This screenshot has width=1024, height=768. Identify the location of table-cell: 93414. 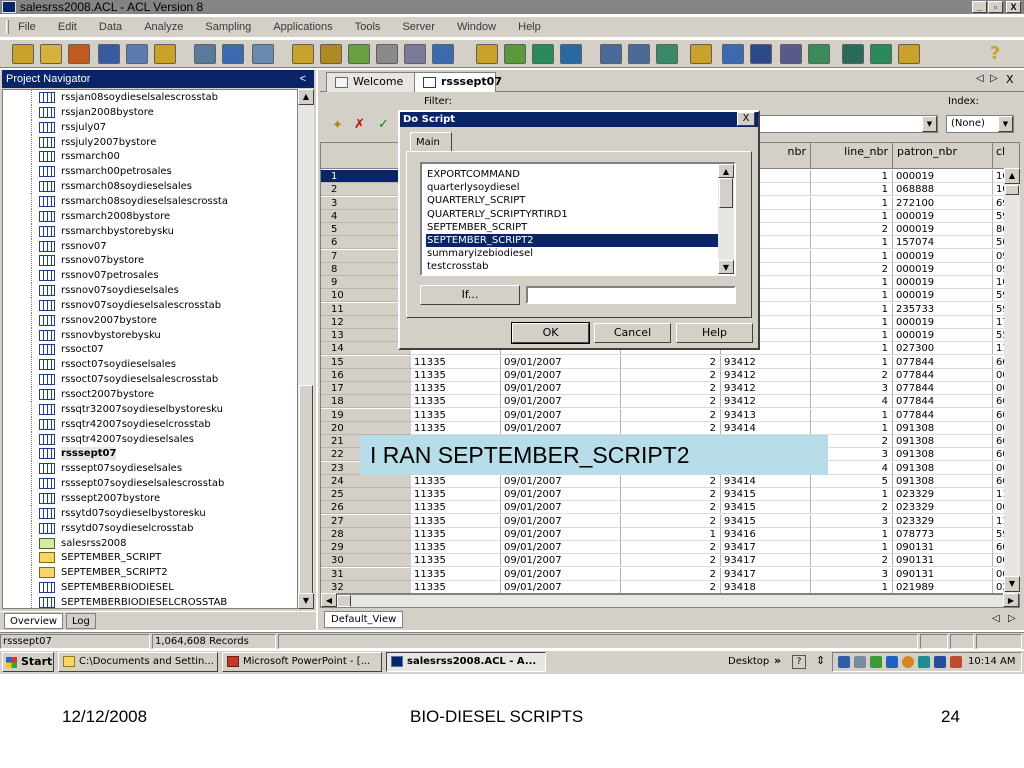
(766, 481).